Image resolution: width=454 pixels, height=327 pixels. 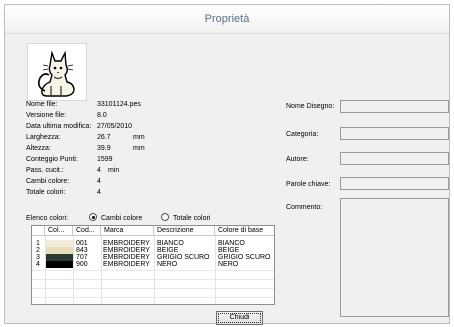 I want to click on info-label: Pass. cucit.:, so click(x=45, y=170).